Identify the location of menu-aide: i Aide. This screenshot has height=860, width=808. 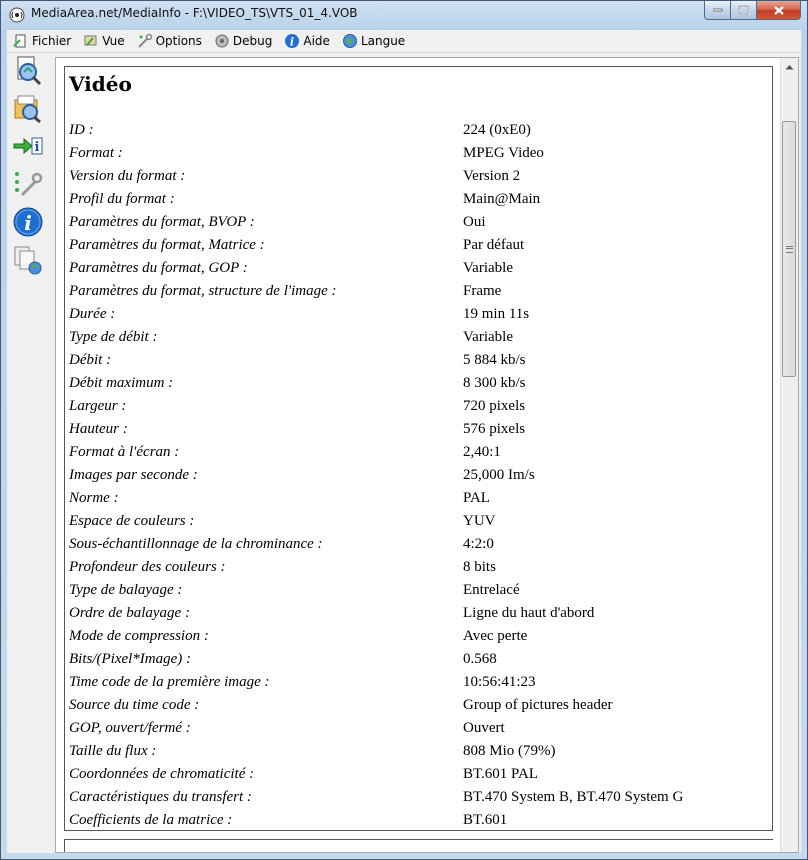
(307, 41).